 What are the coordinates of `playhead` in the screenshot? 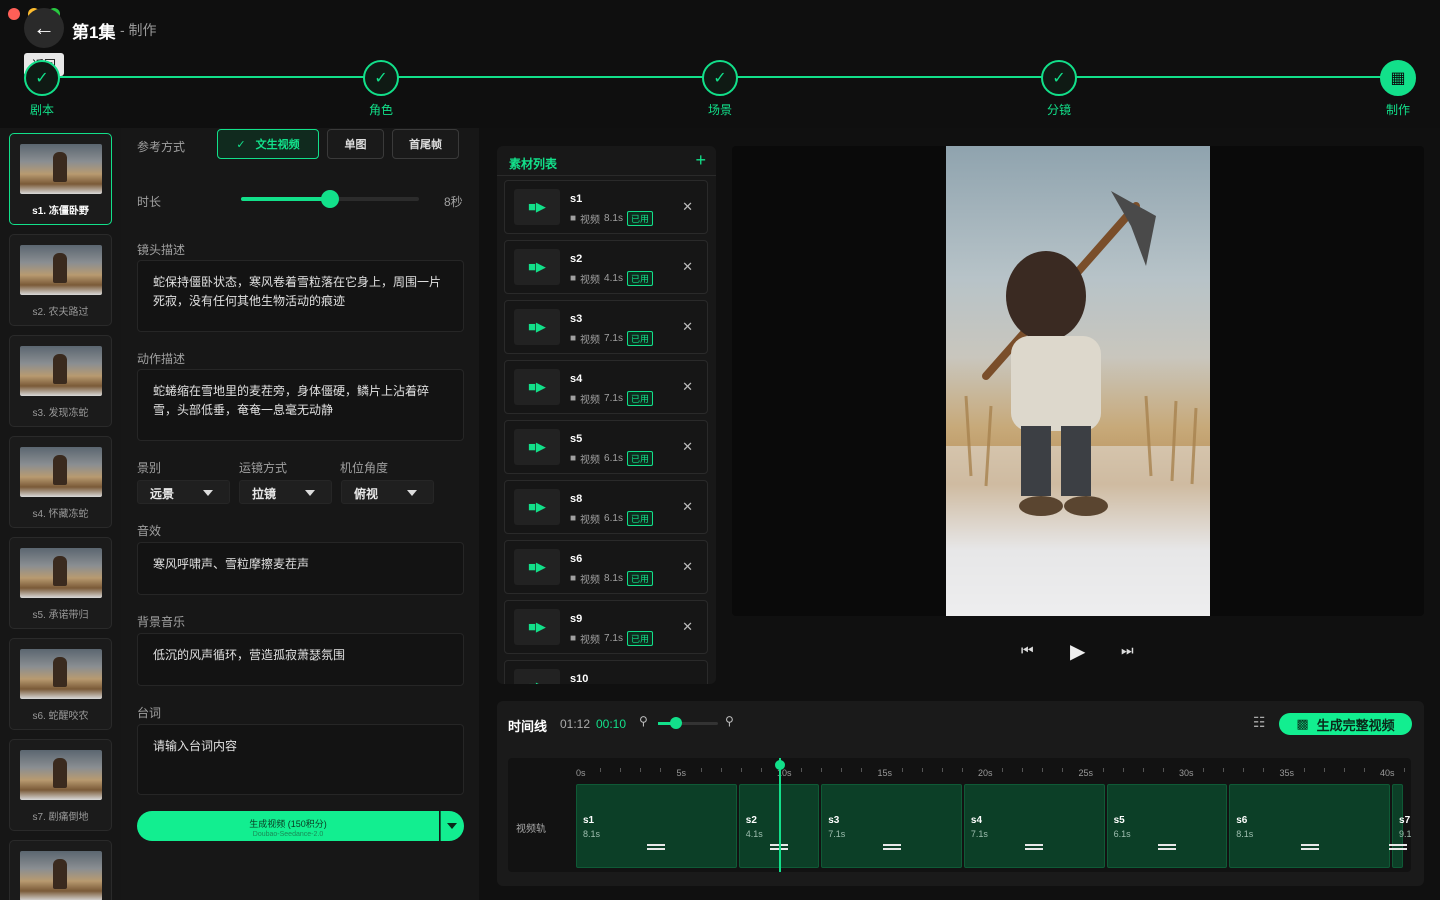 It's located at (780, 815).